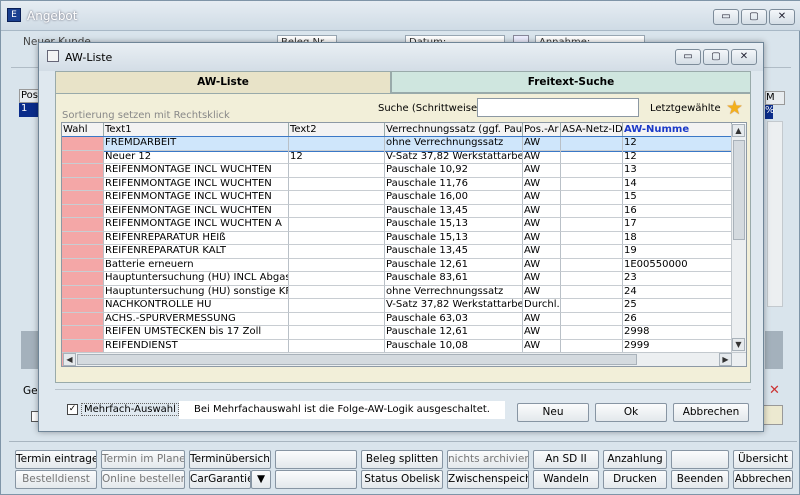 The height and width of the screenshot is (495, 800). I want to click on table-cell: Pauschale 10,08, so click(454, 346).